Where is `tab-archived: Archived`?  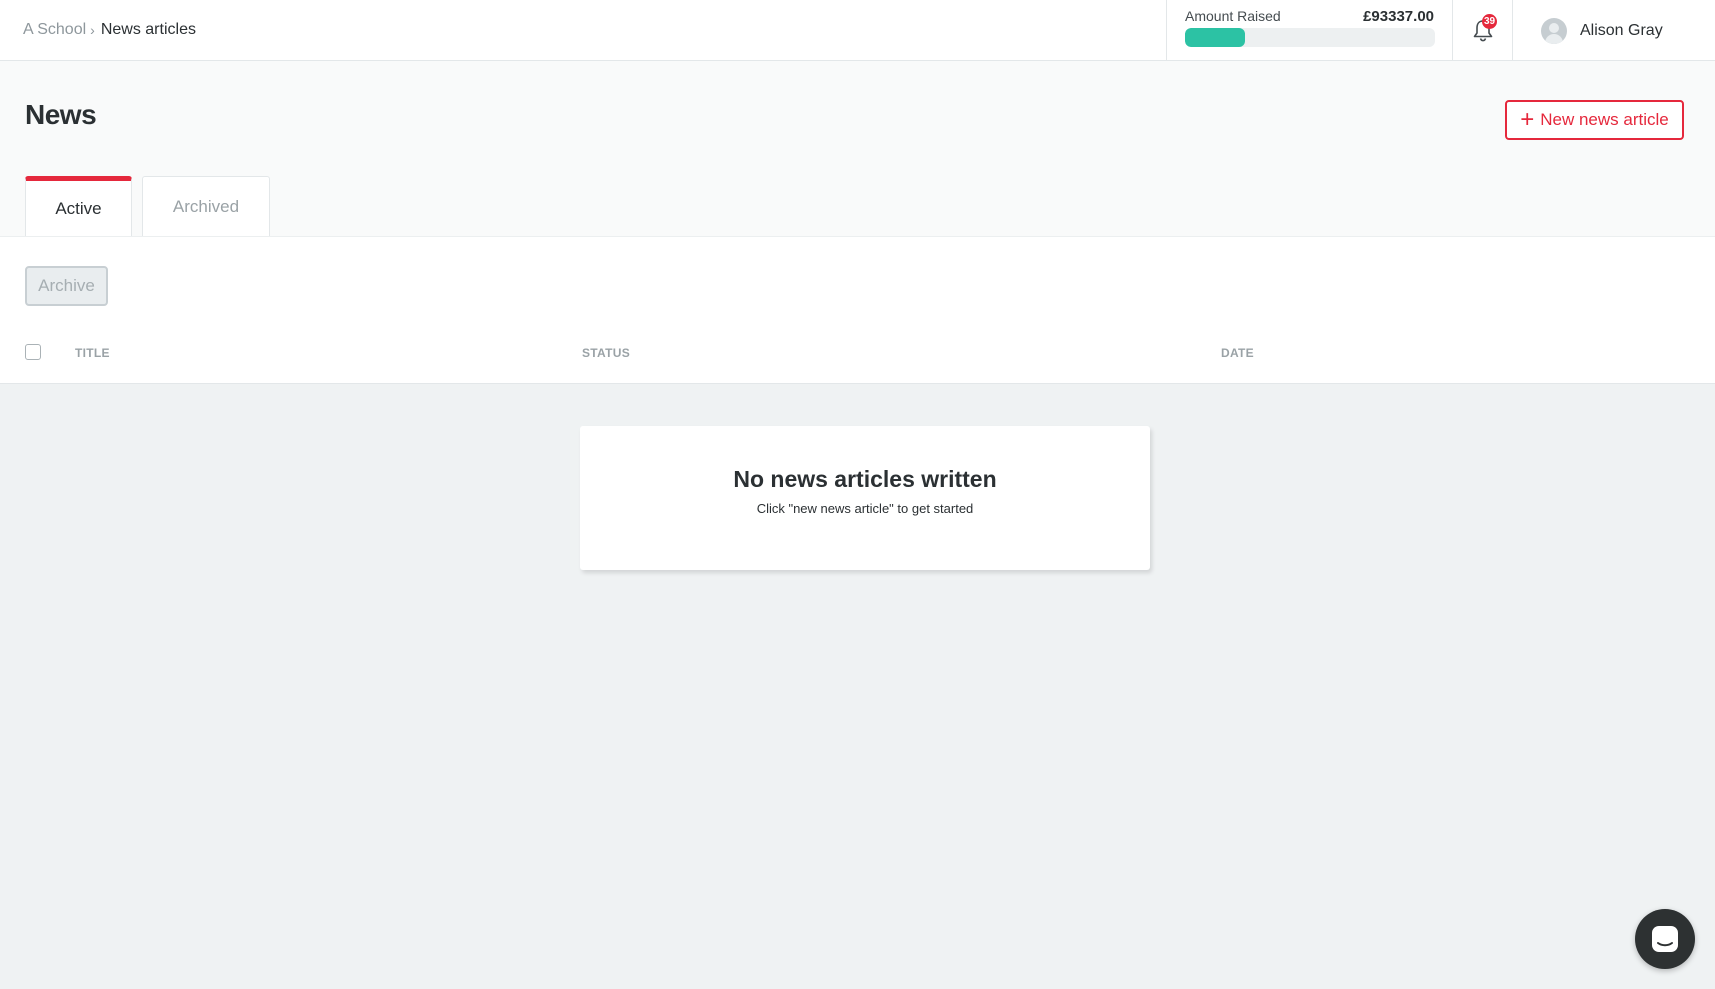 tab-archived: Archived is located at coordinates (206, 206).